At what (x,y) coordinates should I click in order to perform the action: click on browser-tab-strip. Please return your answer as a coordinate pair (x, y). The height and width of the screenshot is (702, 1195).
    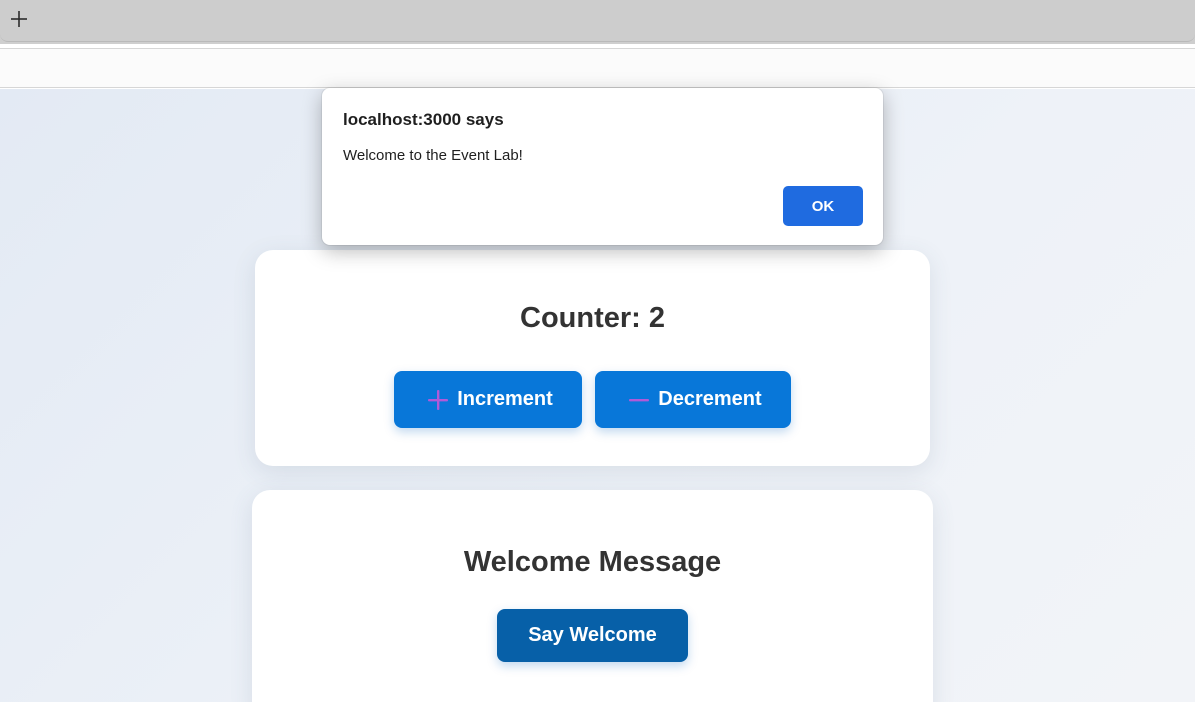
    Looking at the image, I should click on (597, 22).